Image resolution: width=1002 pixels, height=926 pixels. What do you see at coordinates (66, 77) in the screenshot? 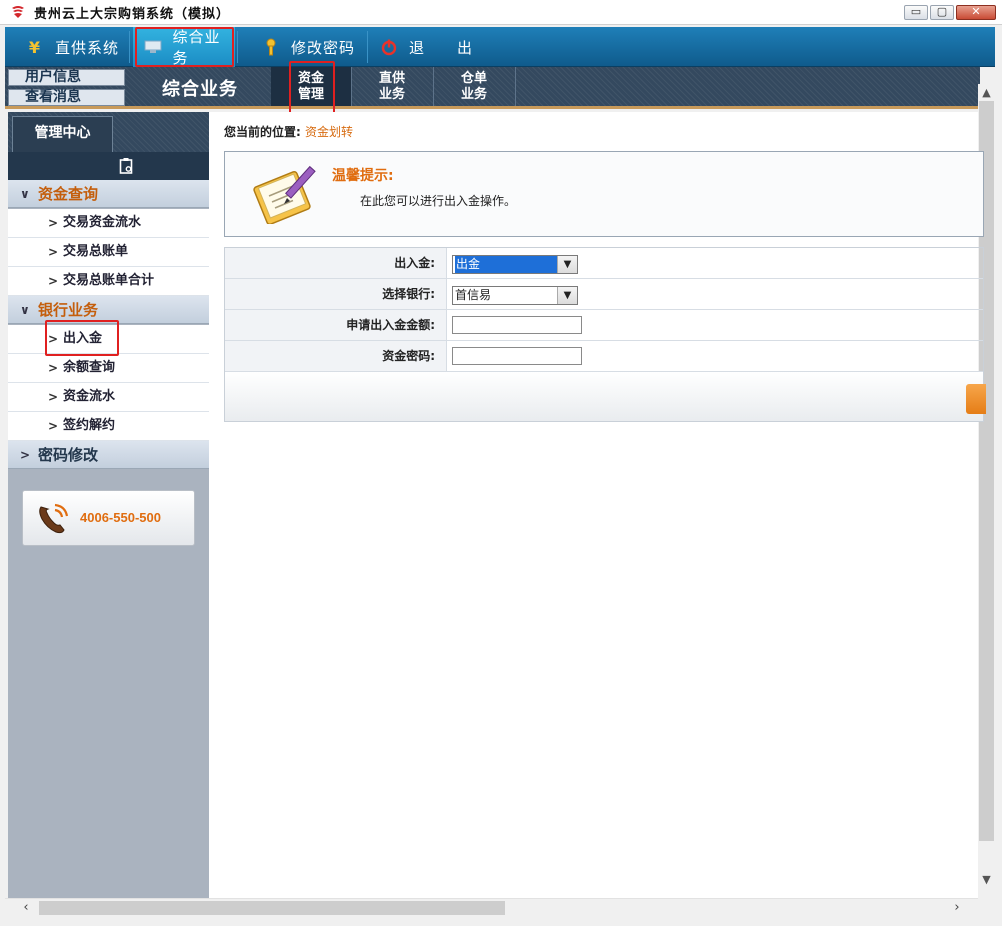
I see `user-info-button: 用户信息` at bounding box center [66, 77].